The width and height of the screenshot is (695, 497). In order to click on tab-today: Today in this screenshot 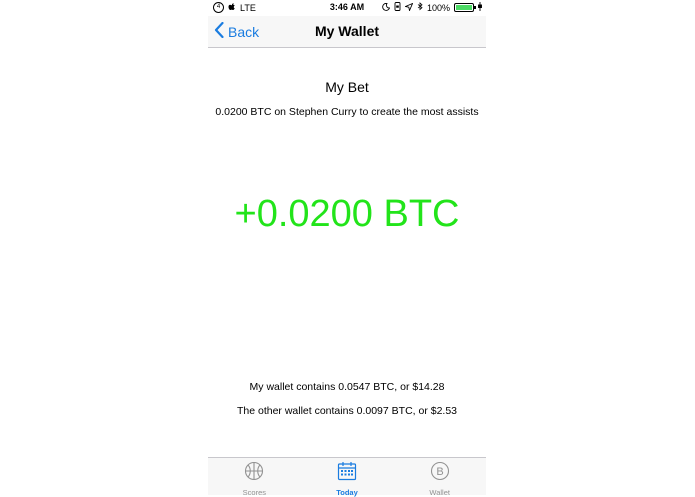, I will do `click(347, 477)`.